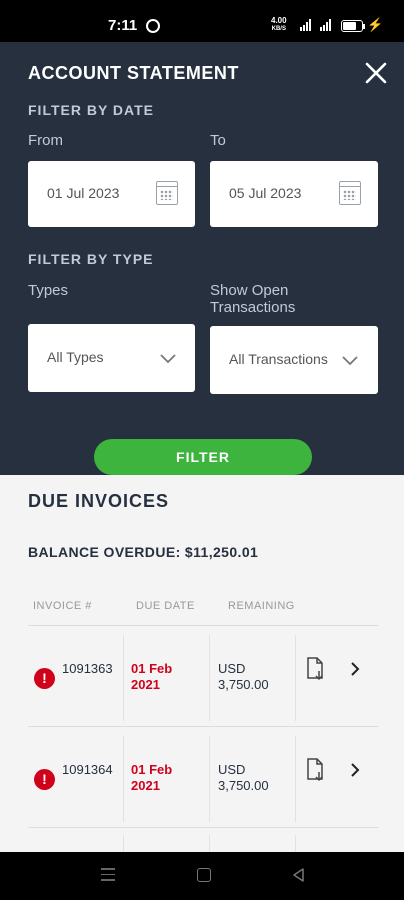 Image resolution: width=404 pixels, height=900 pixels. I want to click on network-speed: 4.00 KB/S, so click(279, 25).